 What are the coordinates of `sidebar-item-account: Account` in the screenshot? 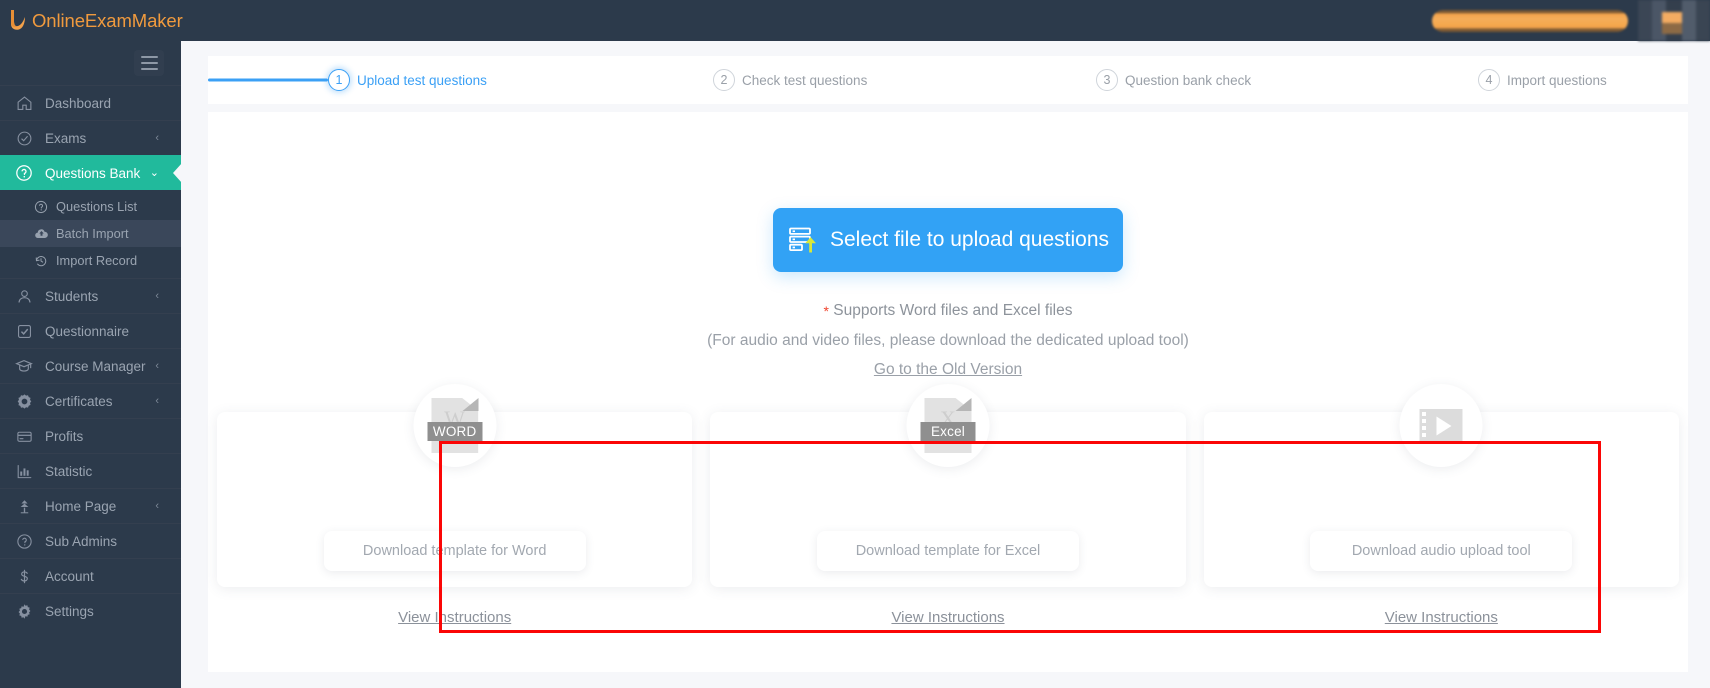 It's located at (90, 575).